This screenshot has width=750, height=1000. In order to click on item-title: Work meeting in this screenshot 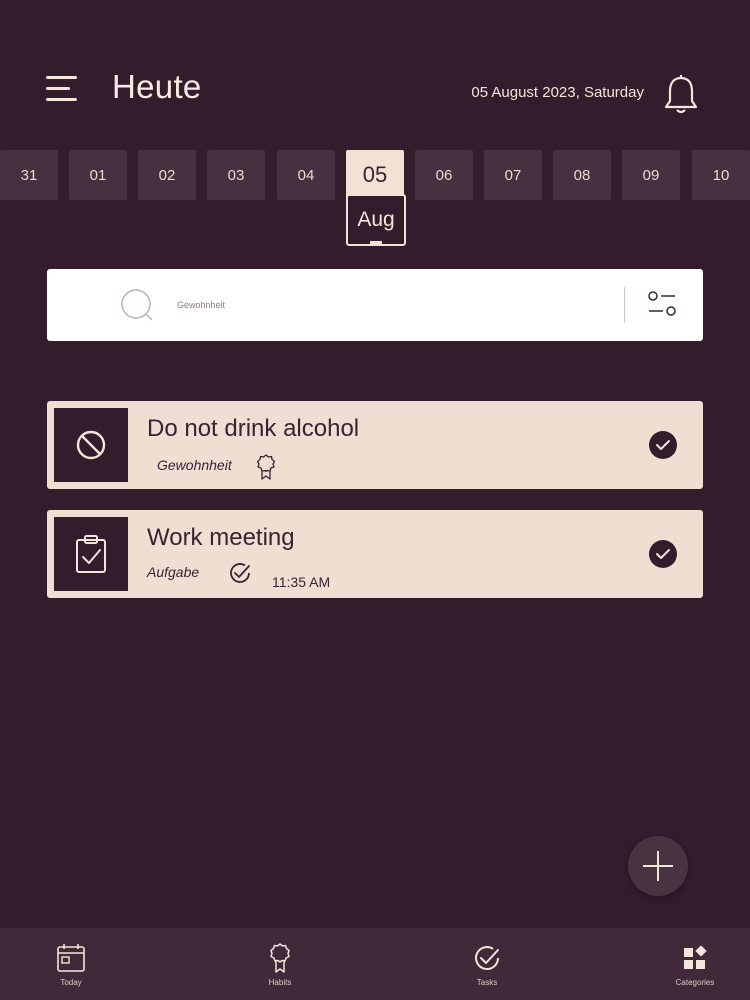, I will do `click(221, 537)`.